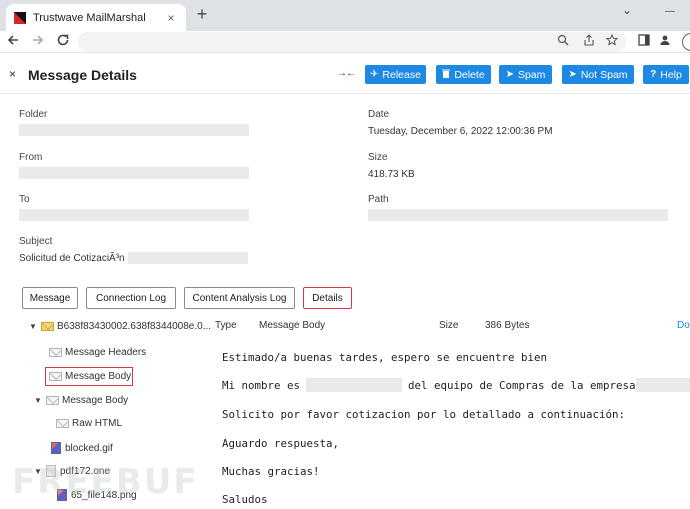  I want to click on folder-value-redacted, so click(134, 130).